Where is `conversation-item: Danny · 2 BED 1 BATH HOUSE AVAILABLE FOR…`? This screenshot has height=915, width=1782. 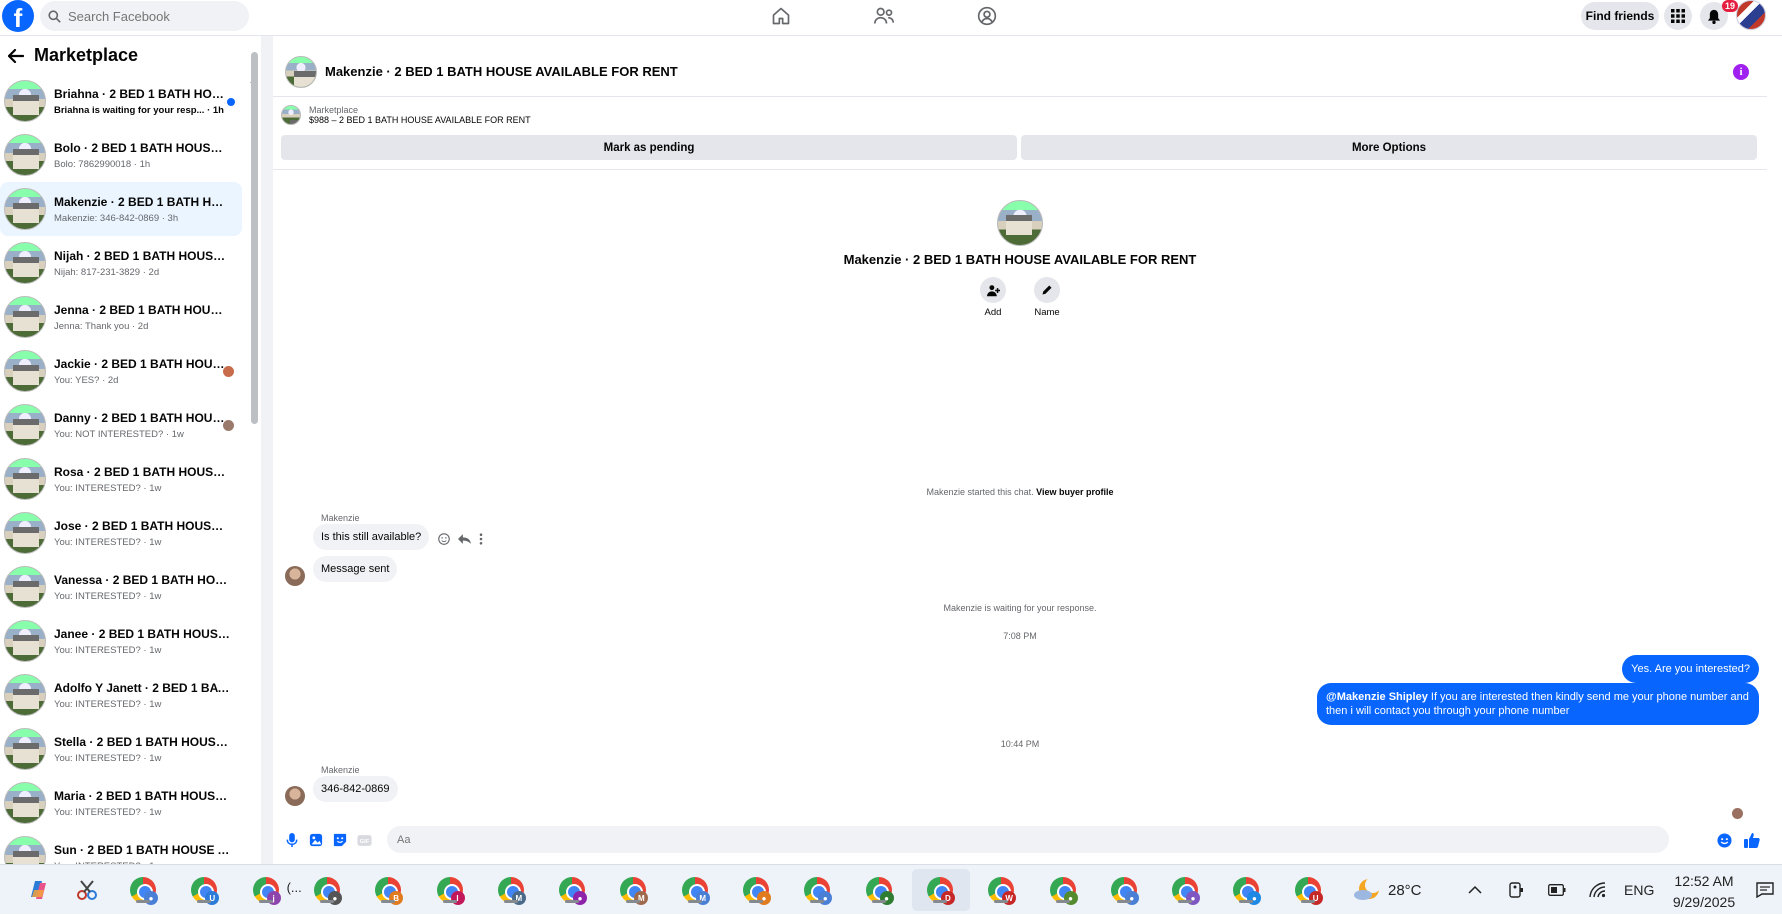
conversation-item: Danny · 2 BED 1 BATH HOUSE AVAILABLE FOR… is located at coordinates (121, 425).